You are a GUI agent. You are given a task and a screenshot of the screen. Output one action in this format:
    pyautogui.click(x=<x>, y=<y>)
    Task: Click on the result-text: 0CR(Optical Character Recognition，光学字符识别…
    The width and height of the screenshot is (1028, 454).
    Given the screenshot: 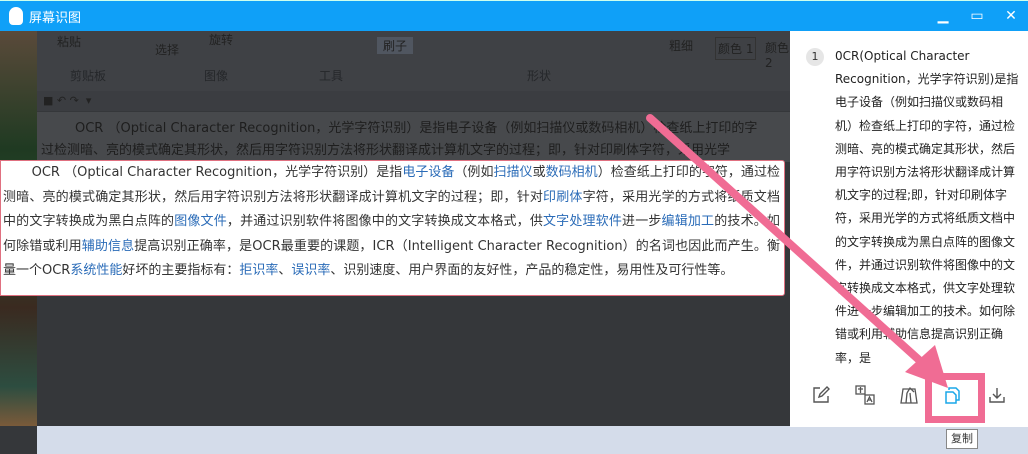 What is the action you would take?
    pyautogui.click(x=928, y=205)
    